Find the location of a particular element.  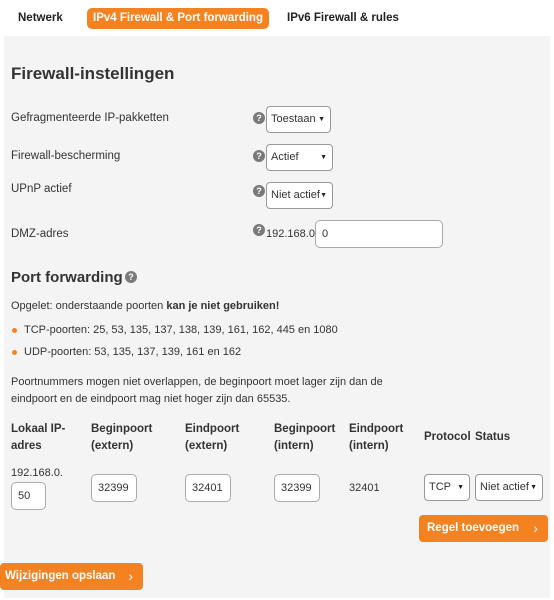

col-start-intern-line1: Beginpoort is located at coordinates (305, 429).